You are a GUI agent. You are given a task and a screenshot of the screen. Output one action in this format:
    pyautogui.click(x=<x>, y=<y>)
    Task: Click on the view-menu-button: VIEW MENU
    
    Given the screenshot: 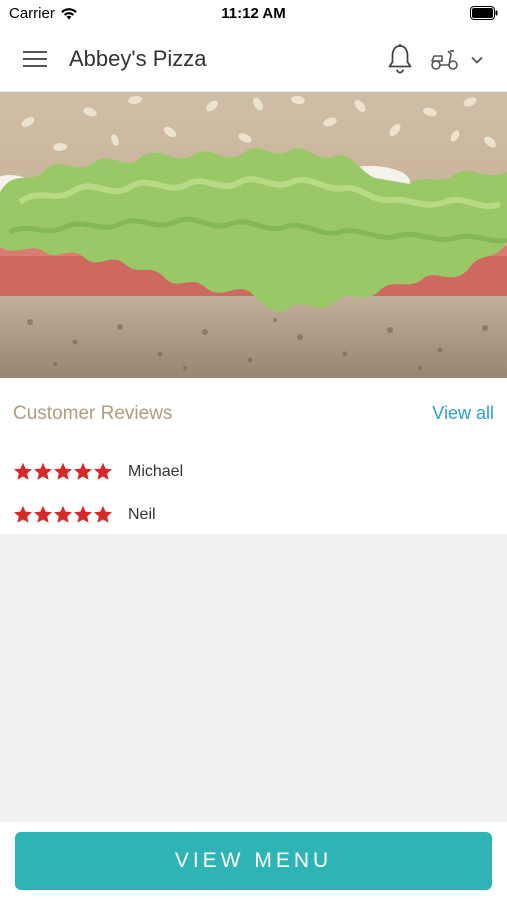 What is the action you would take?
    pyautogui.click(x=253, y=861)
    